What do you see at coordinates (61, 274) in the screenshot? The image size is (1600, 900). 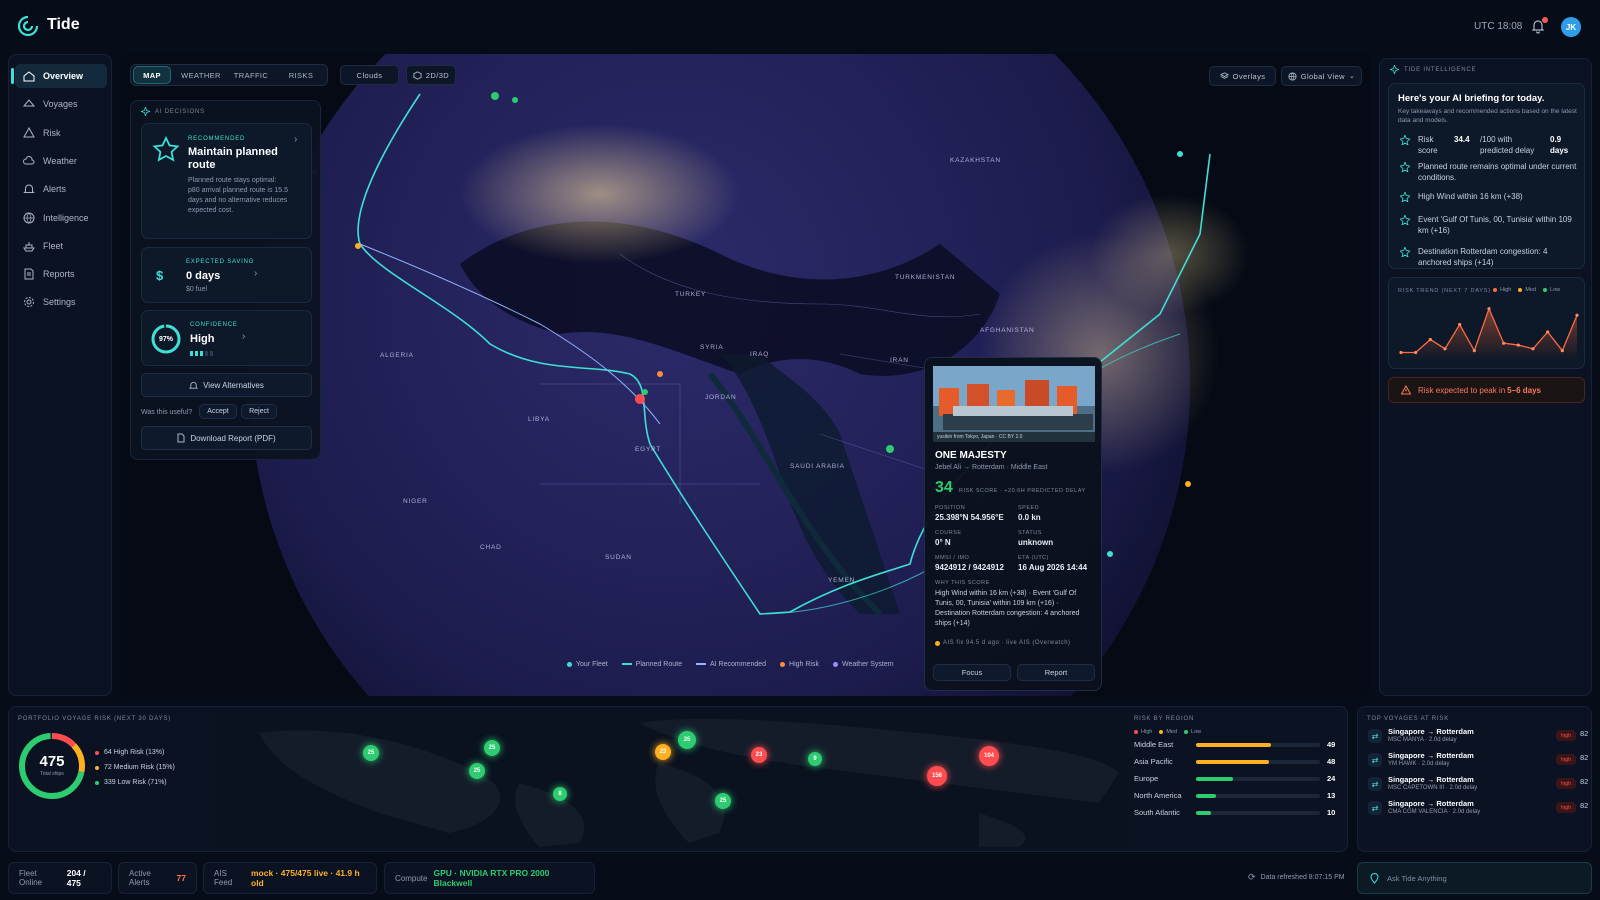 I see `sidebar-item-reports: Reports` at bounding box center [61, 274].